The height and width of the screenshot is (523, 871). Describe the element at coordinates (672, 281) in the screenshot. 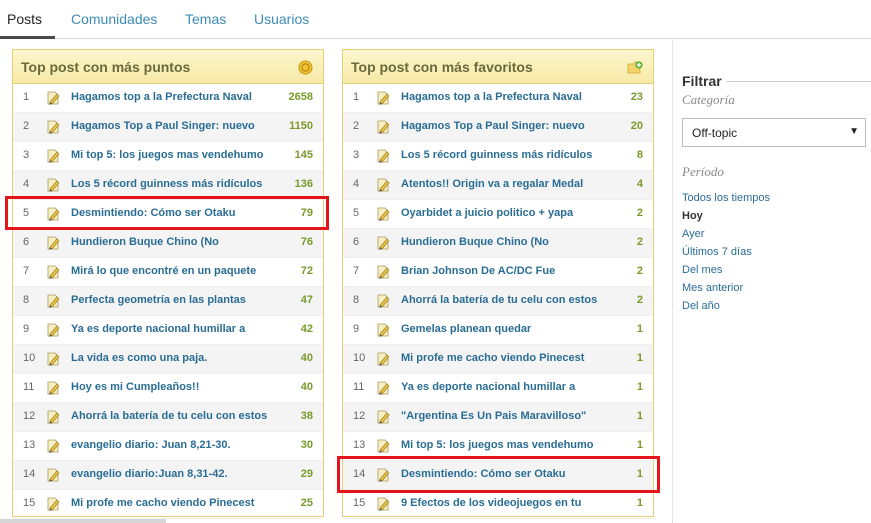

I see `sidebar-separator` at that location.